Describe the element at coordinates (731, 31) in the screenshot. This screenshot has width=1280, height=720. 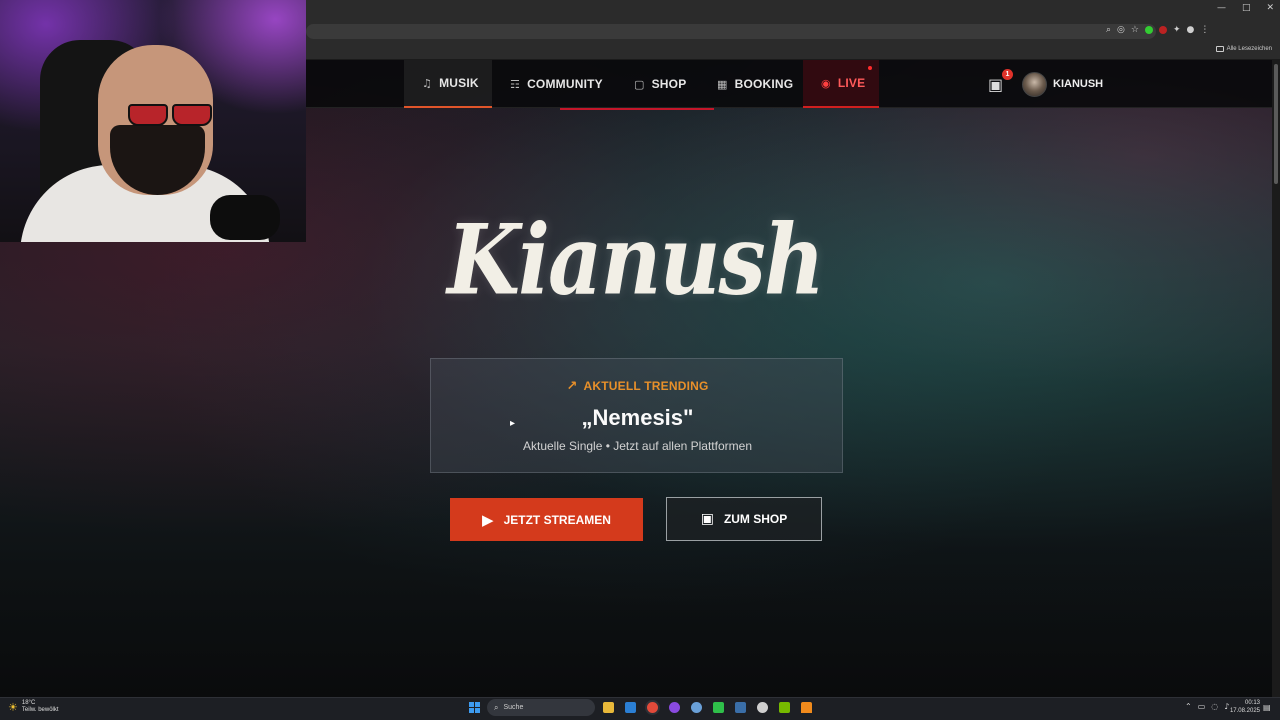
I see `address-bar` at that location.